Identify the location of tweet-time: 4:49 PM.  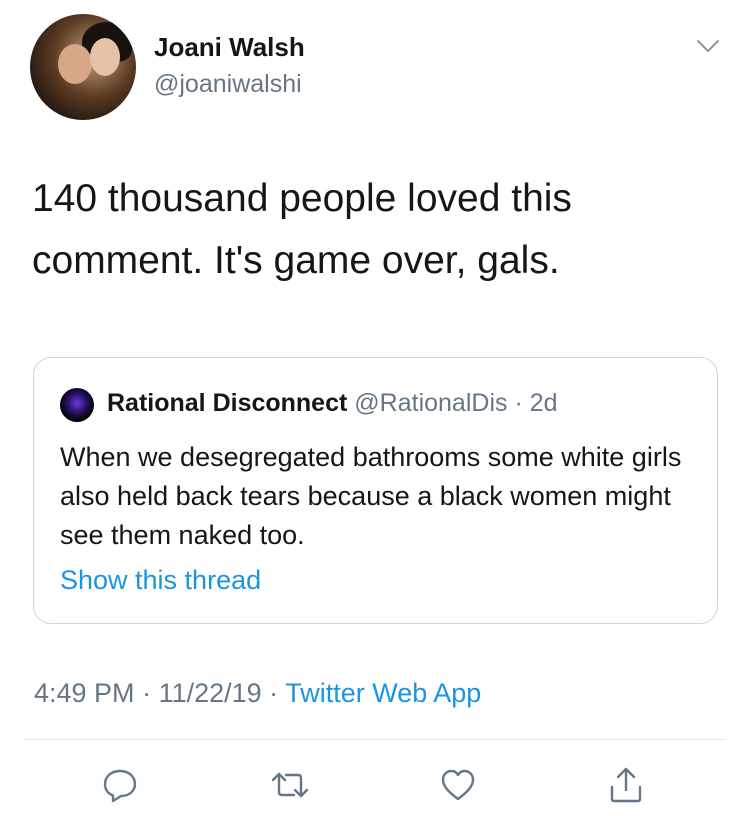
(84, 693).